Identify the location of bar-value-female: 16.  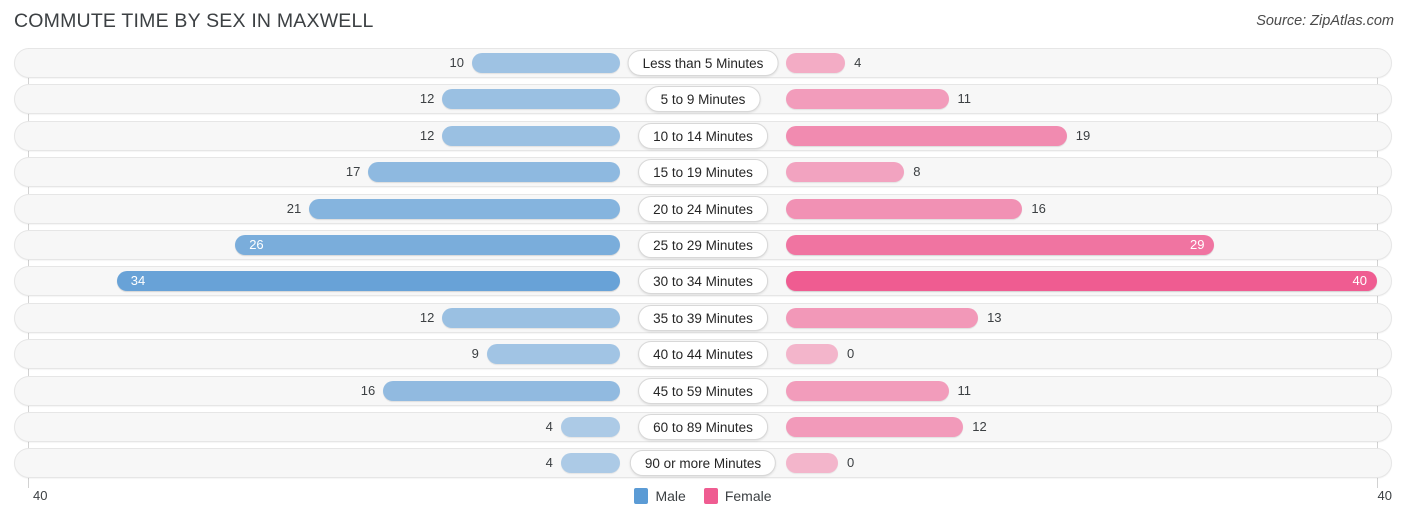
(1038, 208).